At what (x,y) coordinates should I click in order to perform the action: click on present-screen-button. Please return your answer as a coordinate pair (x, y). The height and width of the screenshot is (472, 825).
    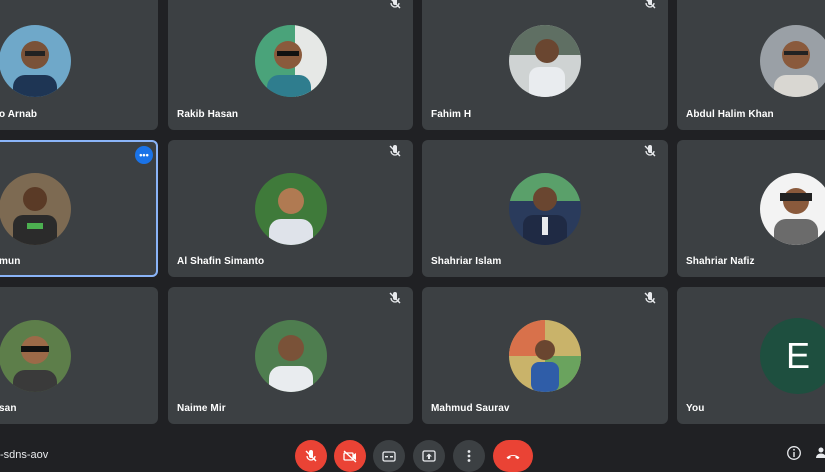
    Looking at the image, I should click on (429, 456).